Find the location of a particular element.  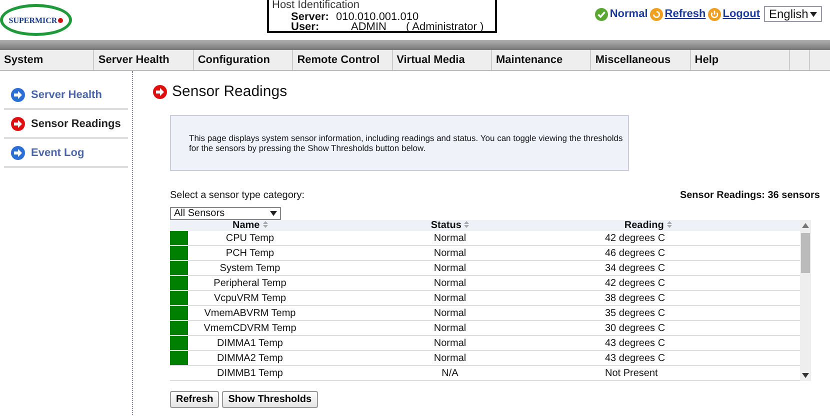

table-cell-text: VcpuVRM Temp is located at coordinates (250, 298).